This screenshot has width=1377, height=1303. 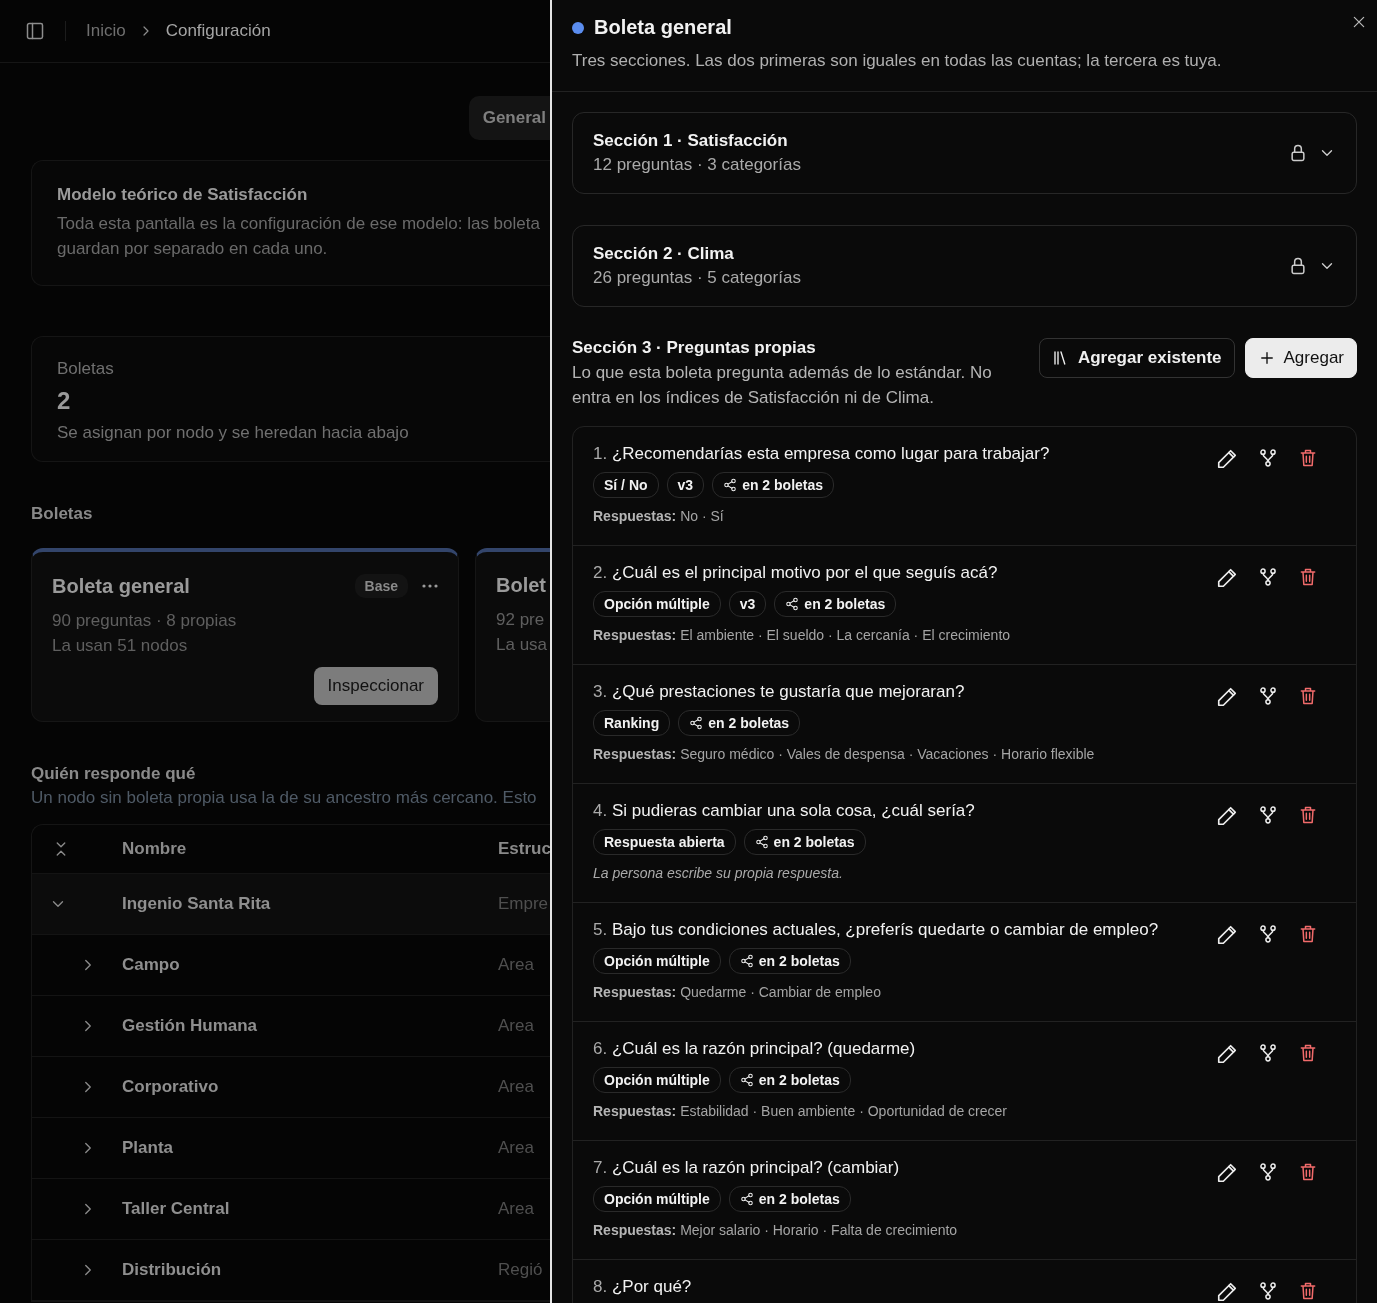 I want to click on type-tag: Ranking, so click(x=632, y=723).